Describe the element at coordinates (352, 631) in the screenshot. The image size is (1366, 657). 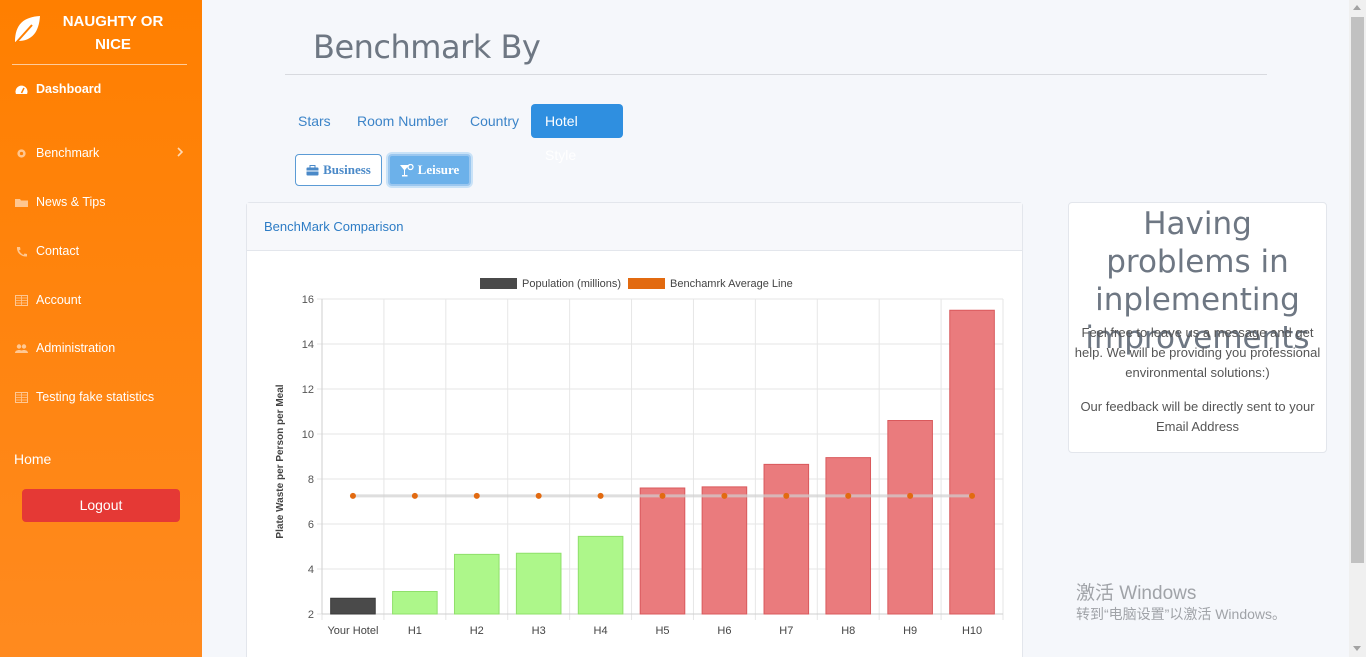
I see `x-tick-label: Your Hotel` at that location.